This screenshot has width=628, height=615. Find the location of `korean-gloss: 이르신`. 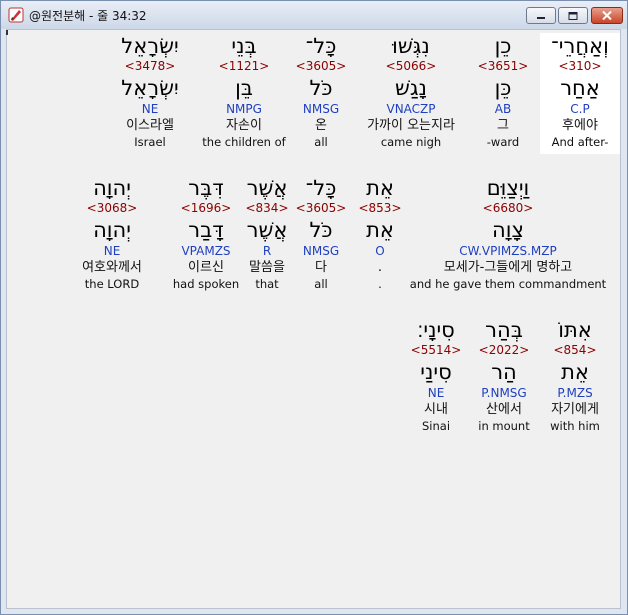

korean-gloss: 이르신 is located at coordinates (206, 267).